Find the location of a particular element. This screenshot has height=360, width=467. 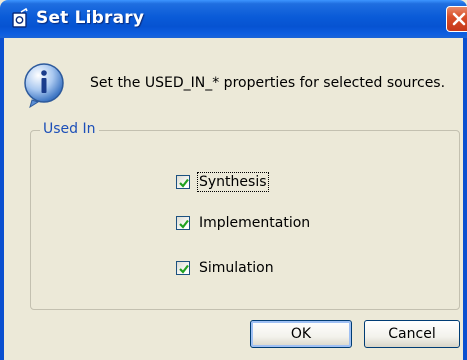

title-bar: Set Library is located at coordinates (233, 19).